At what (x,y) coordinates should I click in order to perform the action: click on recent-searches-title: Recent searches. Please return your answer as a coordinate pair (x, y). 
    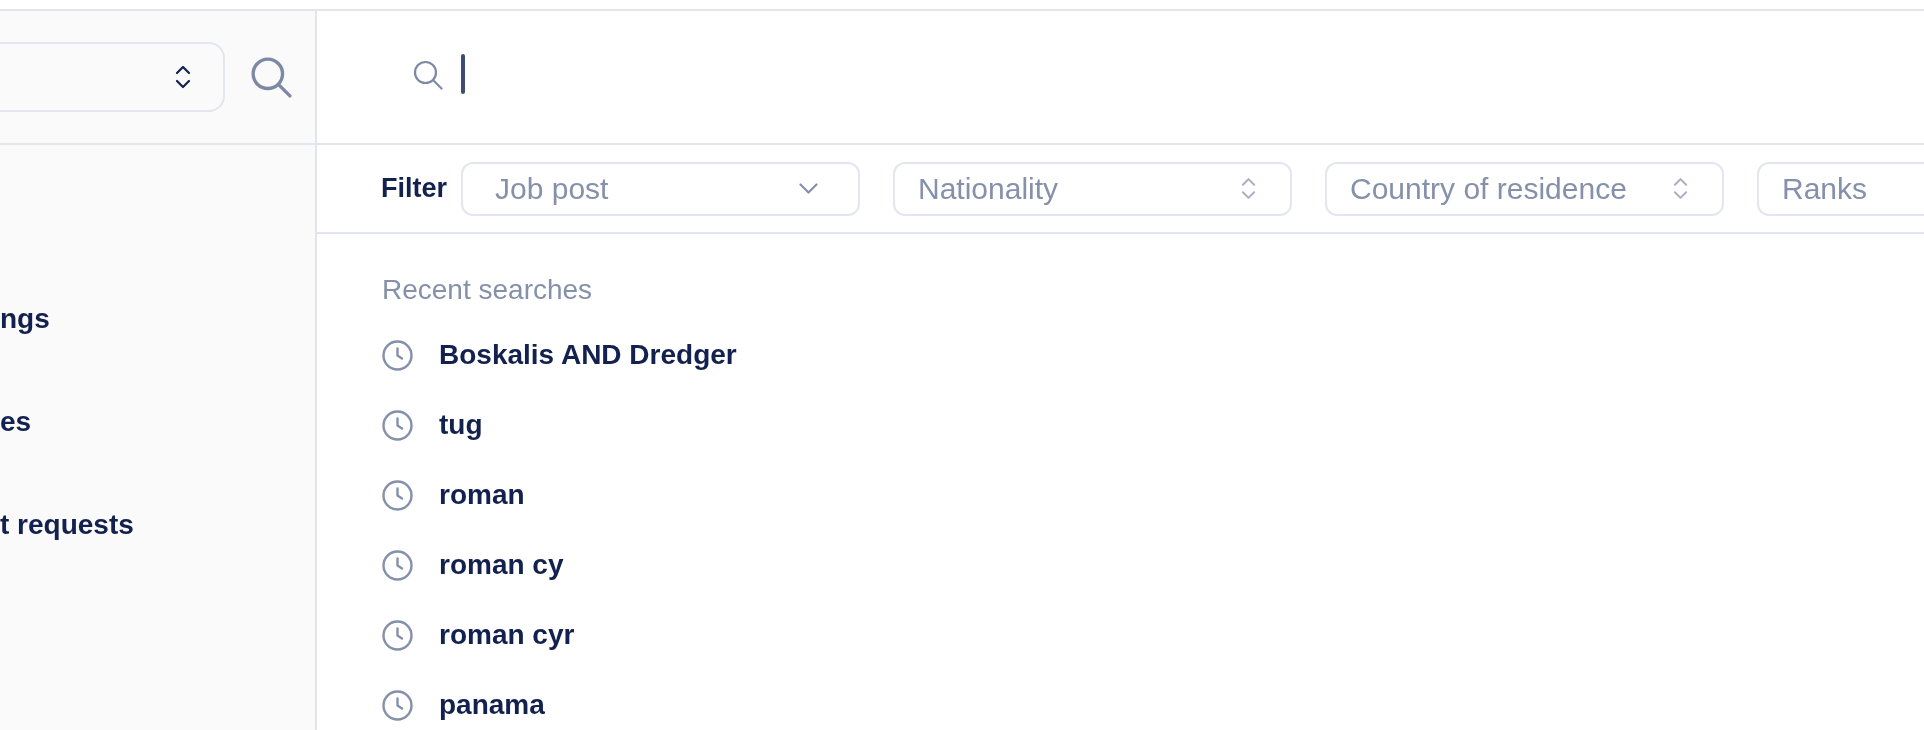
    Looking at the image, I should click on (487, 290).